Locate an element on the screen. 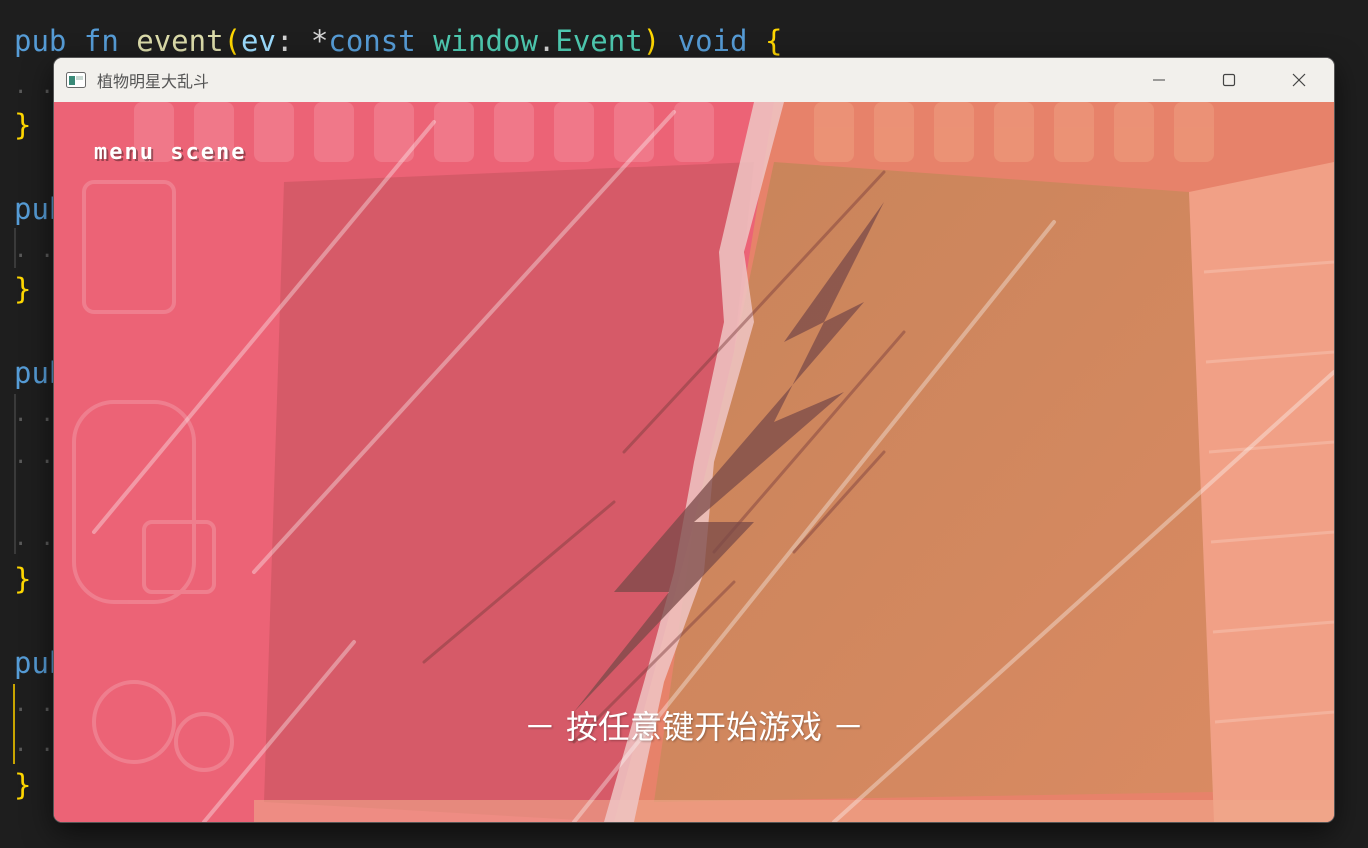  paren-open: ( is located at coordinates (232, 41).